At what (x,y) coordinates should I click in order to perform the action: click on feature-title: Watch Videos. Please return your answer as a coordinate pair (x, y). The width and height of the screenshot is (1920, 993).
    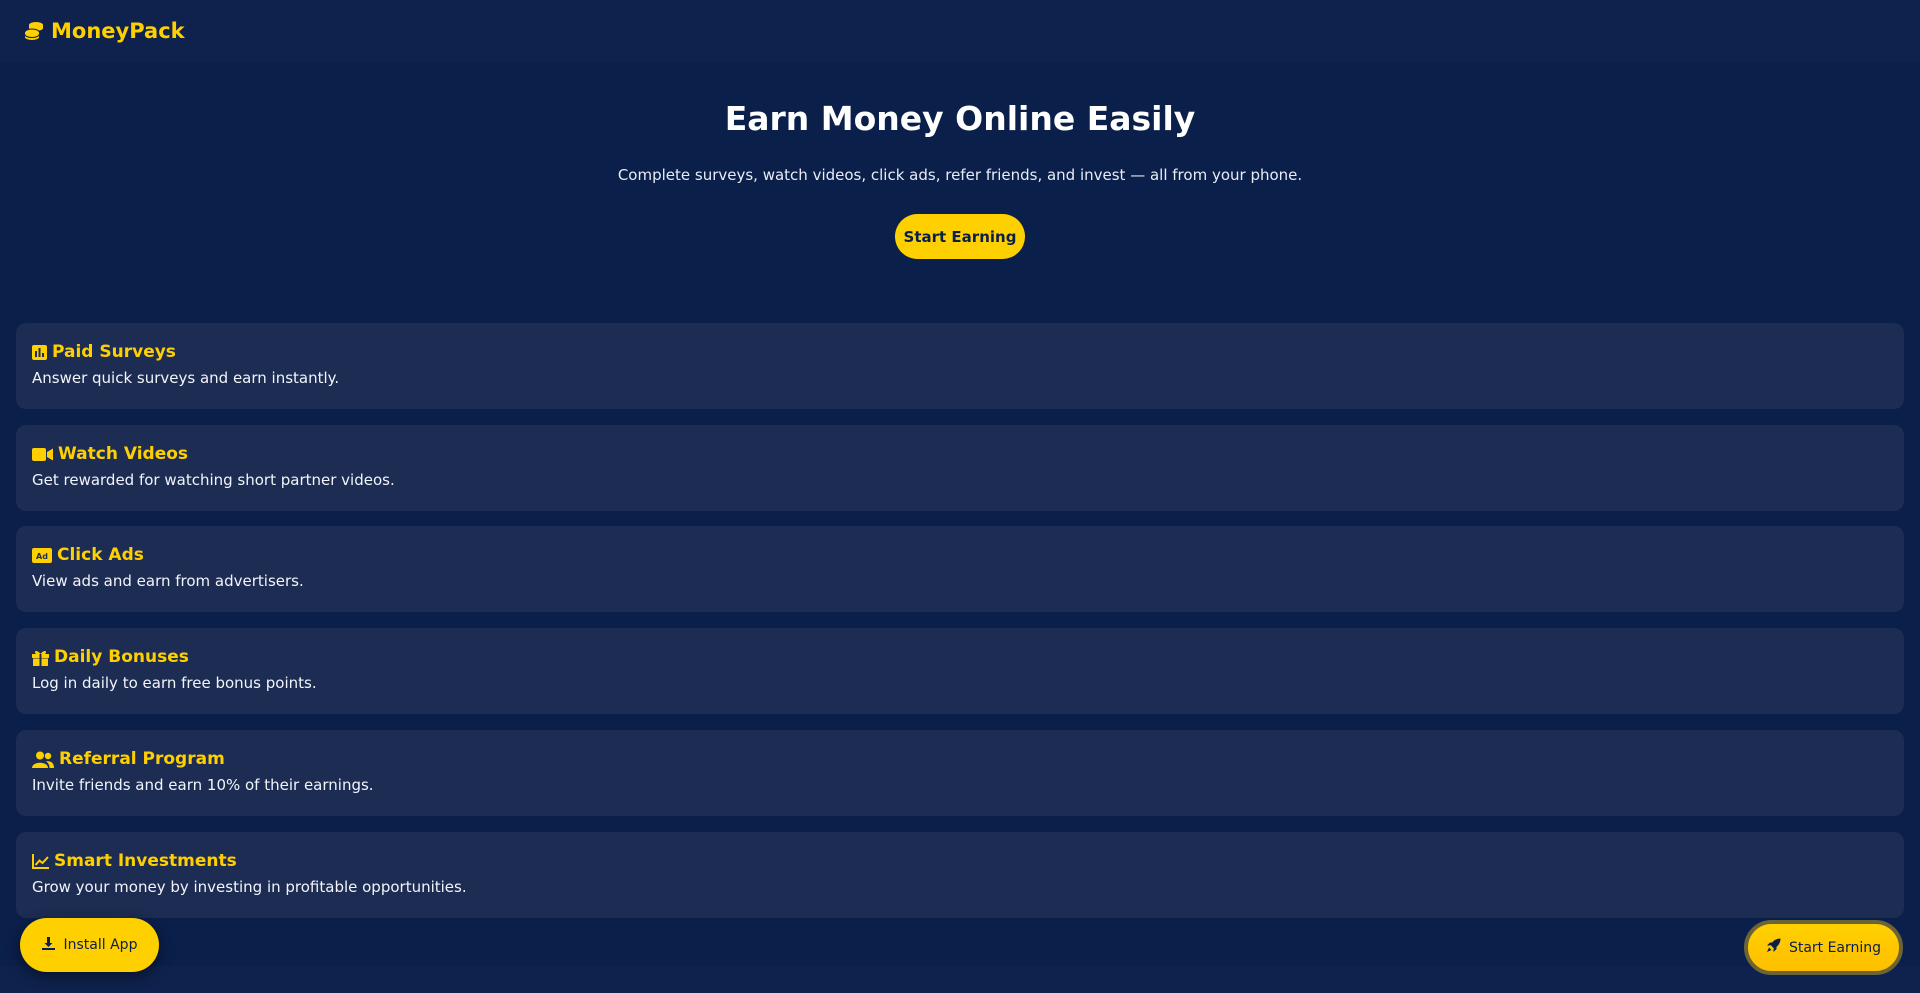
    Looking at the image, I should click on (123, 454).